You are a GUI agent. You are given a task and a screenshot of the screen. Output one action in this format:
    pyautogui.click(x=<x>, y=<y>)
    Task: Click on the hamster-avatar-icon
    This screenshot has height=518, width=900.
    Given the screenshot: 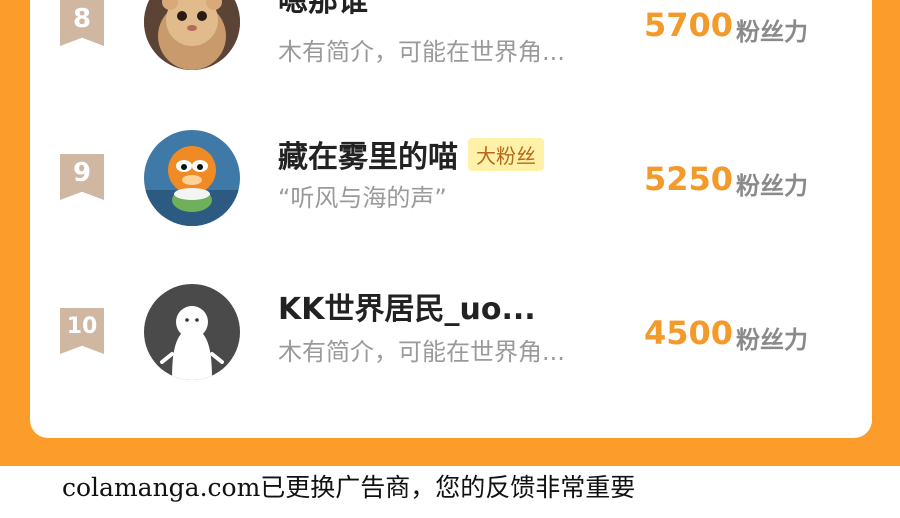 What is the action you would take?
    pyautogui.click(x=192, y=35)
    